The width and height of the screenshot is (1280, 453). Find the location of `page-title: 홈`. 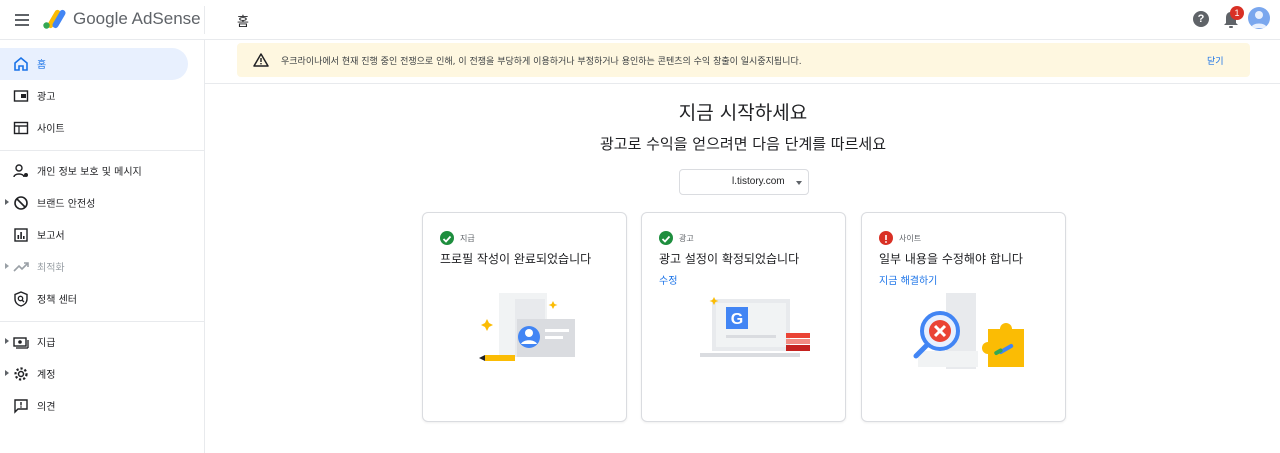

page-title: 홈 is located at coordinates (243, 22).